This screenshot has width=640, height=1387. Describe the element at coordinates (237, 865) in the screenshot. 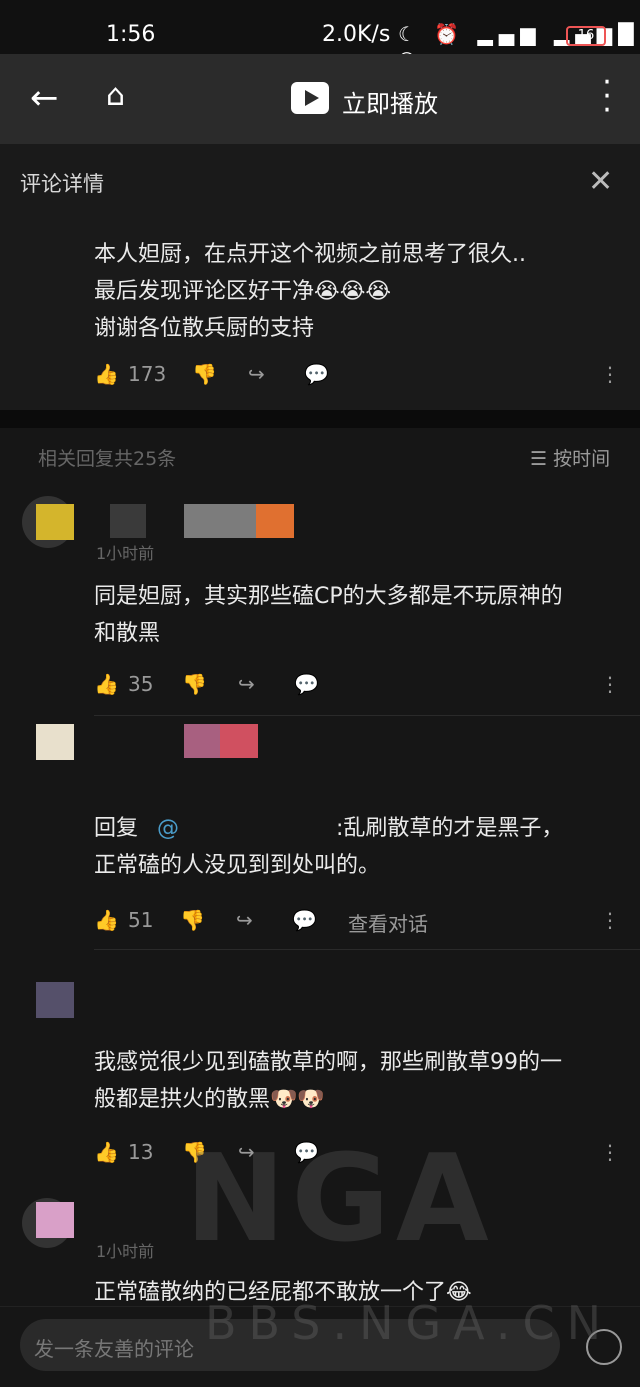

I see `comment-line: 正常磕的人没见到到处叫的。` at that location.